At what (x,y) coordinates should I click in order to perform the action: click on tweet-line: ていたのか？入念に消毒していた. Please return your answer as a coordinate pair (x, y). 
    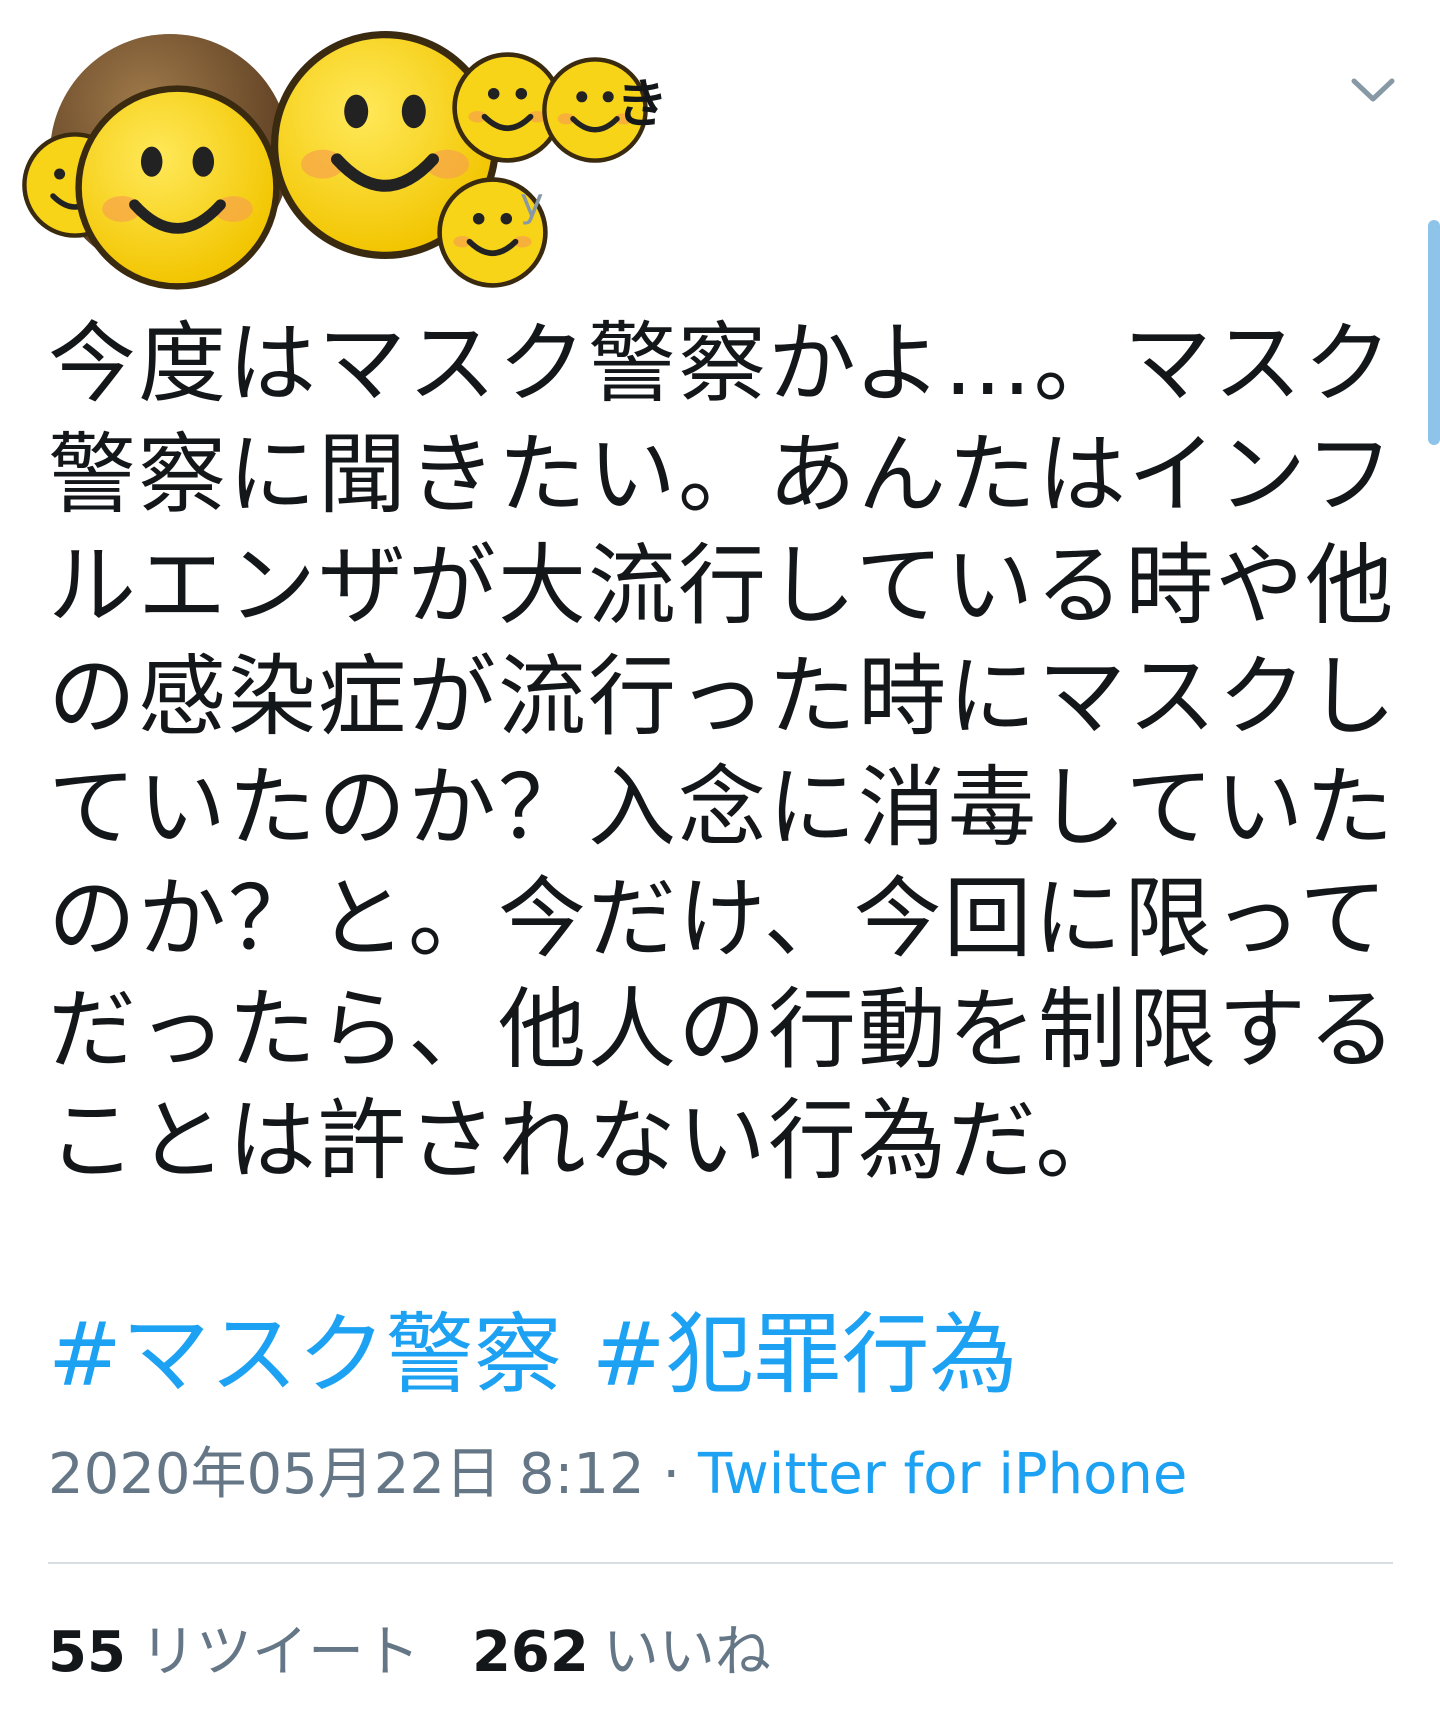
    Looking at the image, I should click on (722, 807).